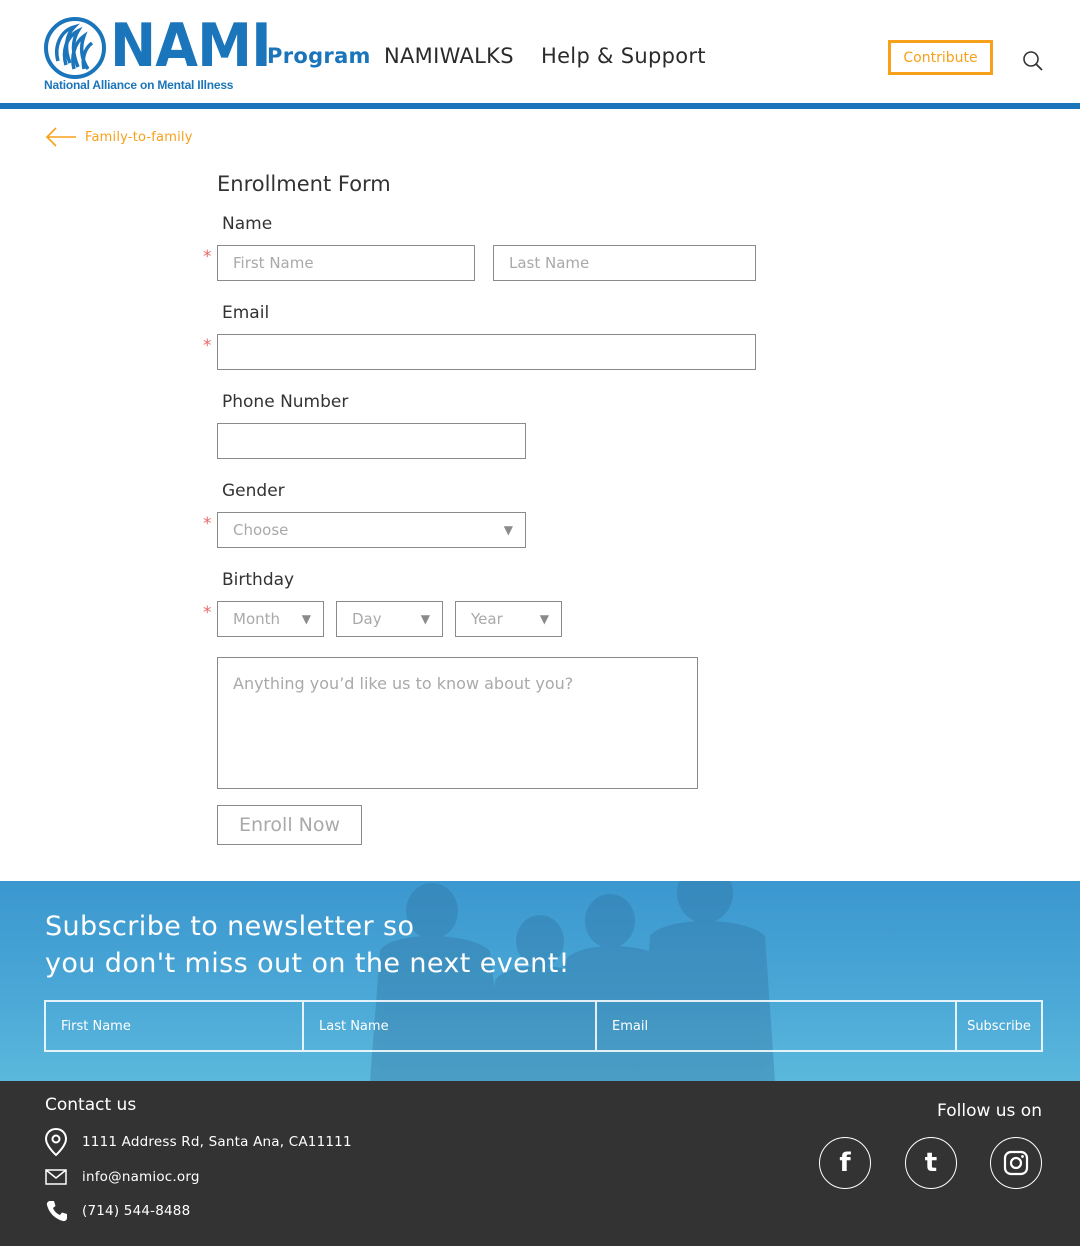 The width and height of the screenshot is (1080, 1246). I want to click on tumblr-icon: t, so click(931, 1163).